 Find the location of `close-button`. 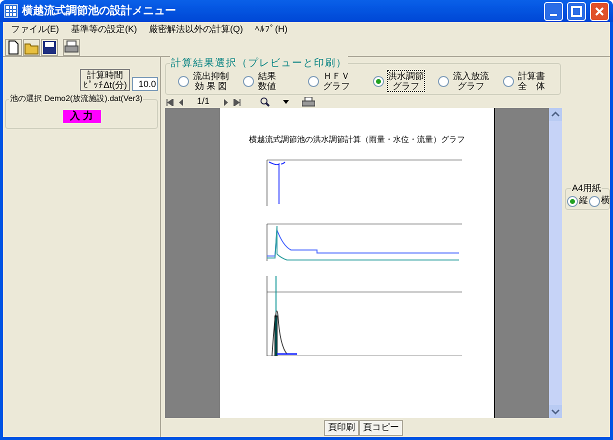

close-button is located at coordinates (599, 11).